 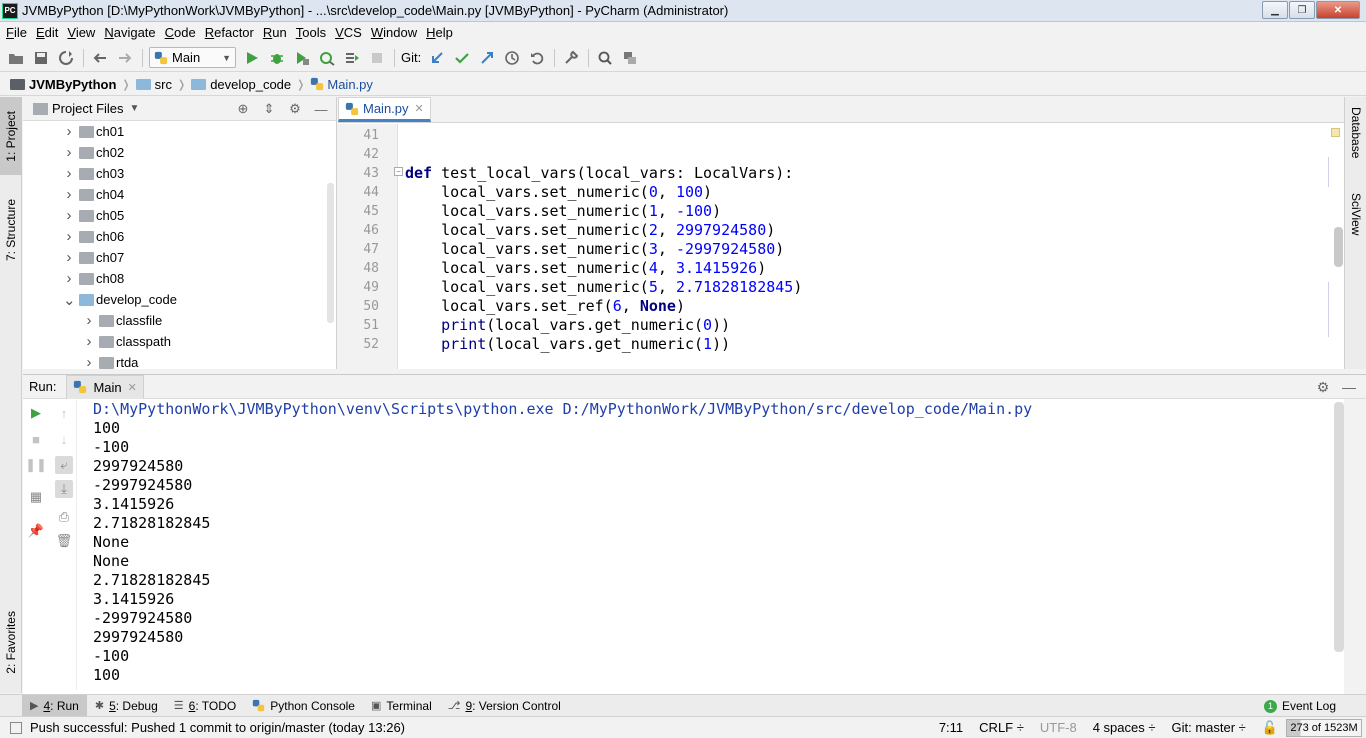 I want to click on tree-item: › ch08, so click(x=179, y=278).